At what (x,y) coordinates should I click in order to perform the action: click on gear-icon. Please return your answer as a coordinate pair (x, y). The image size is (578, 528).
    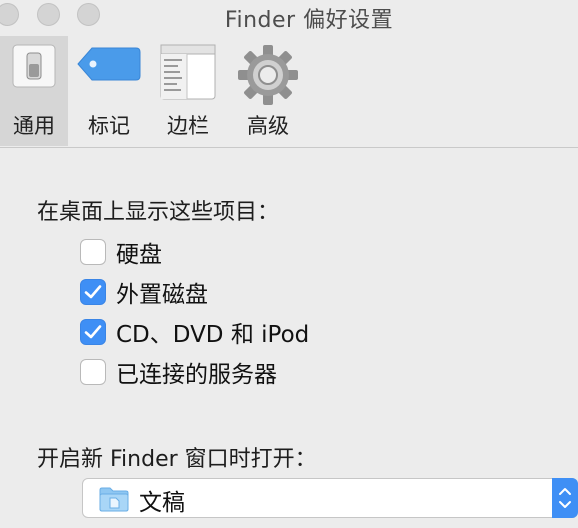
    Looking at the image, I should click on (268, 77).